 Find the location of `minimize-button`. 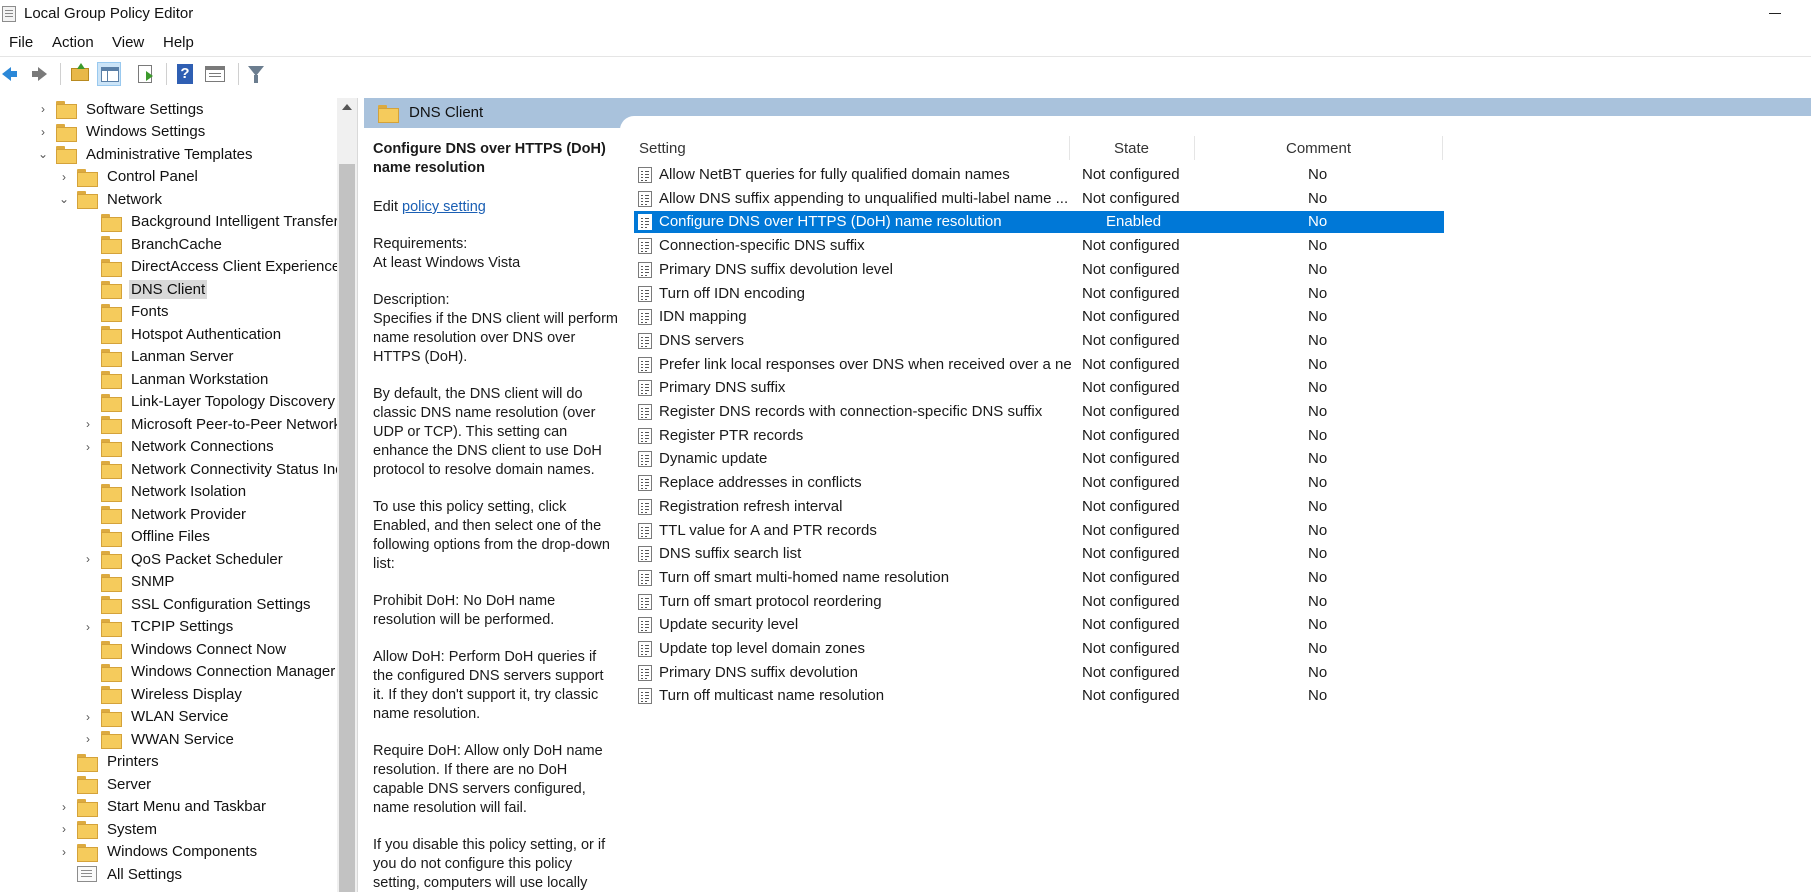

minimize-button is located at coordinates (1775, 14).